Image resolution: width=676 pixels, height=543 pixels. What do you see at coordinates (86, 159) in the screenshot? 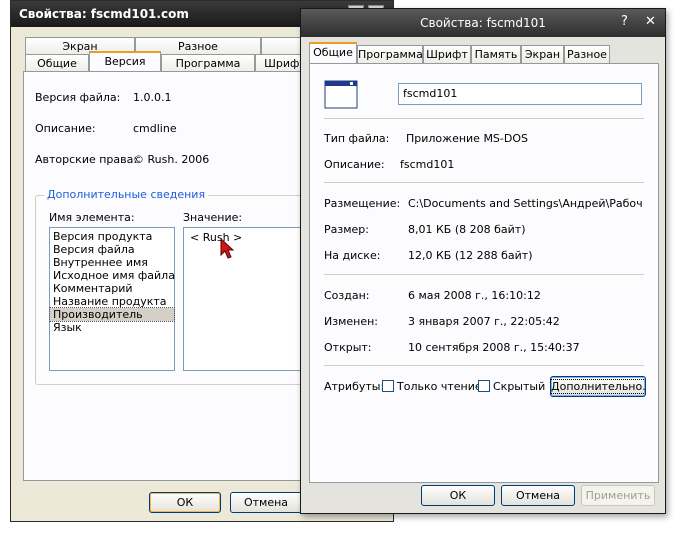
I see `copyright-label: Авторские права:` at bounding box center [86, 159].